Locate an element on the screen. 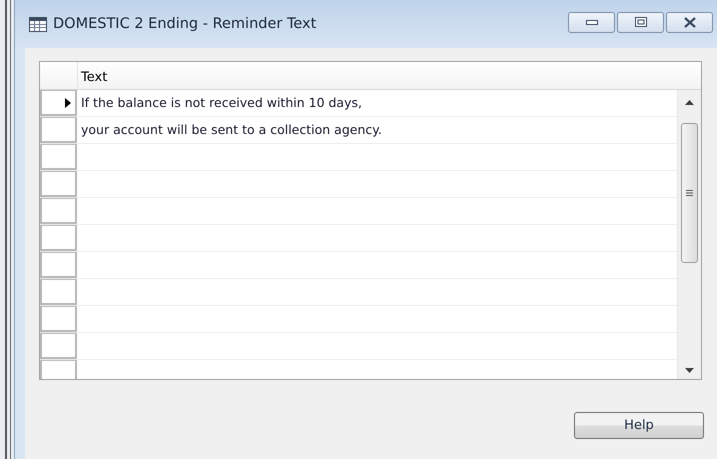 This screenshot has height=459, width=717. scroll-thumb is located at coordinates (689, 193).